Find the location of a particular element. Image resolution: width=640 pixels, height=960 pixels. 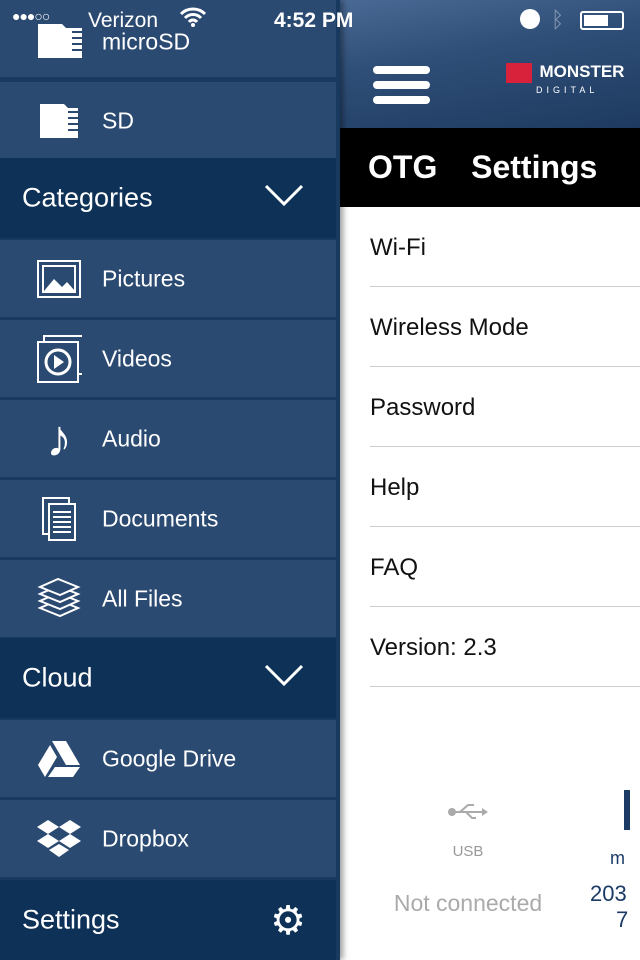

hamburger-menu-icon is located at coordinates (401, 85).